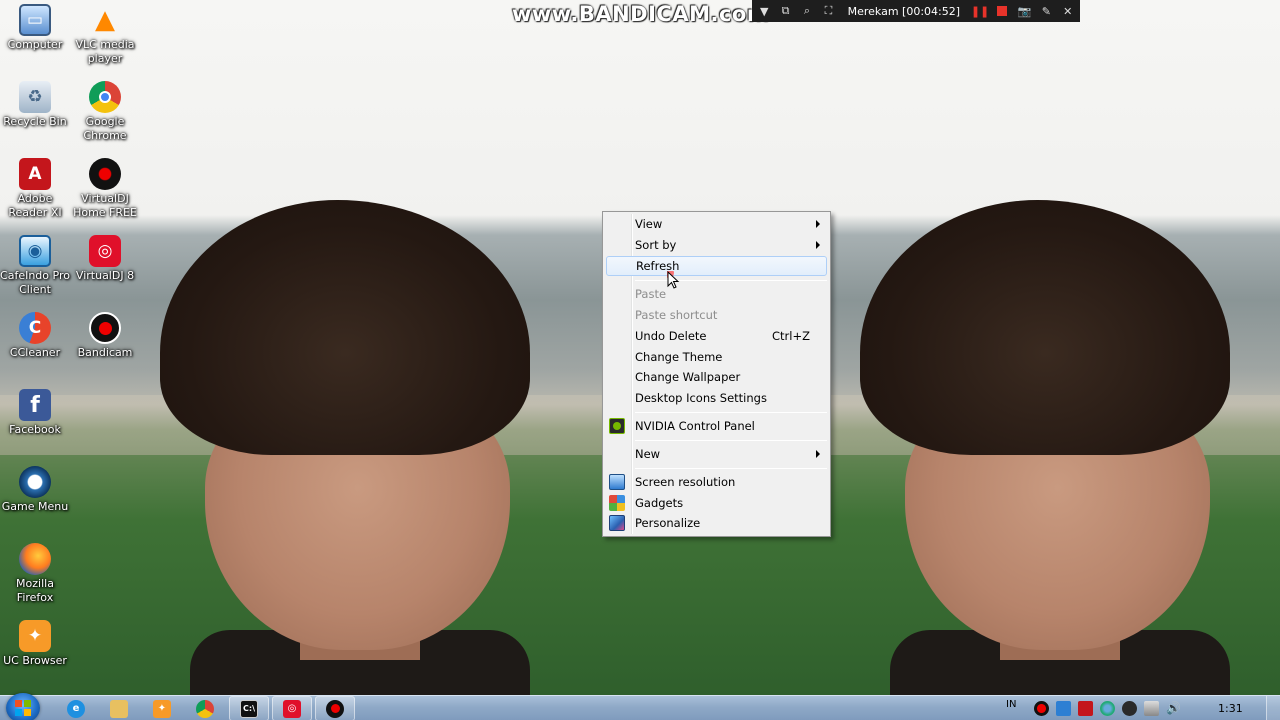  I want to click on desktop-icon-recycle-bin: ♻ Recycle Bin, so click(35, 105).